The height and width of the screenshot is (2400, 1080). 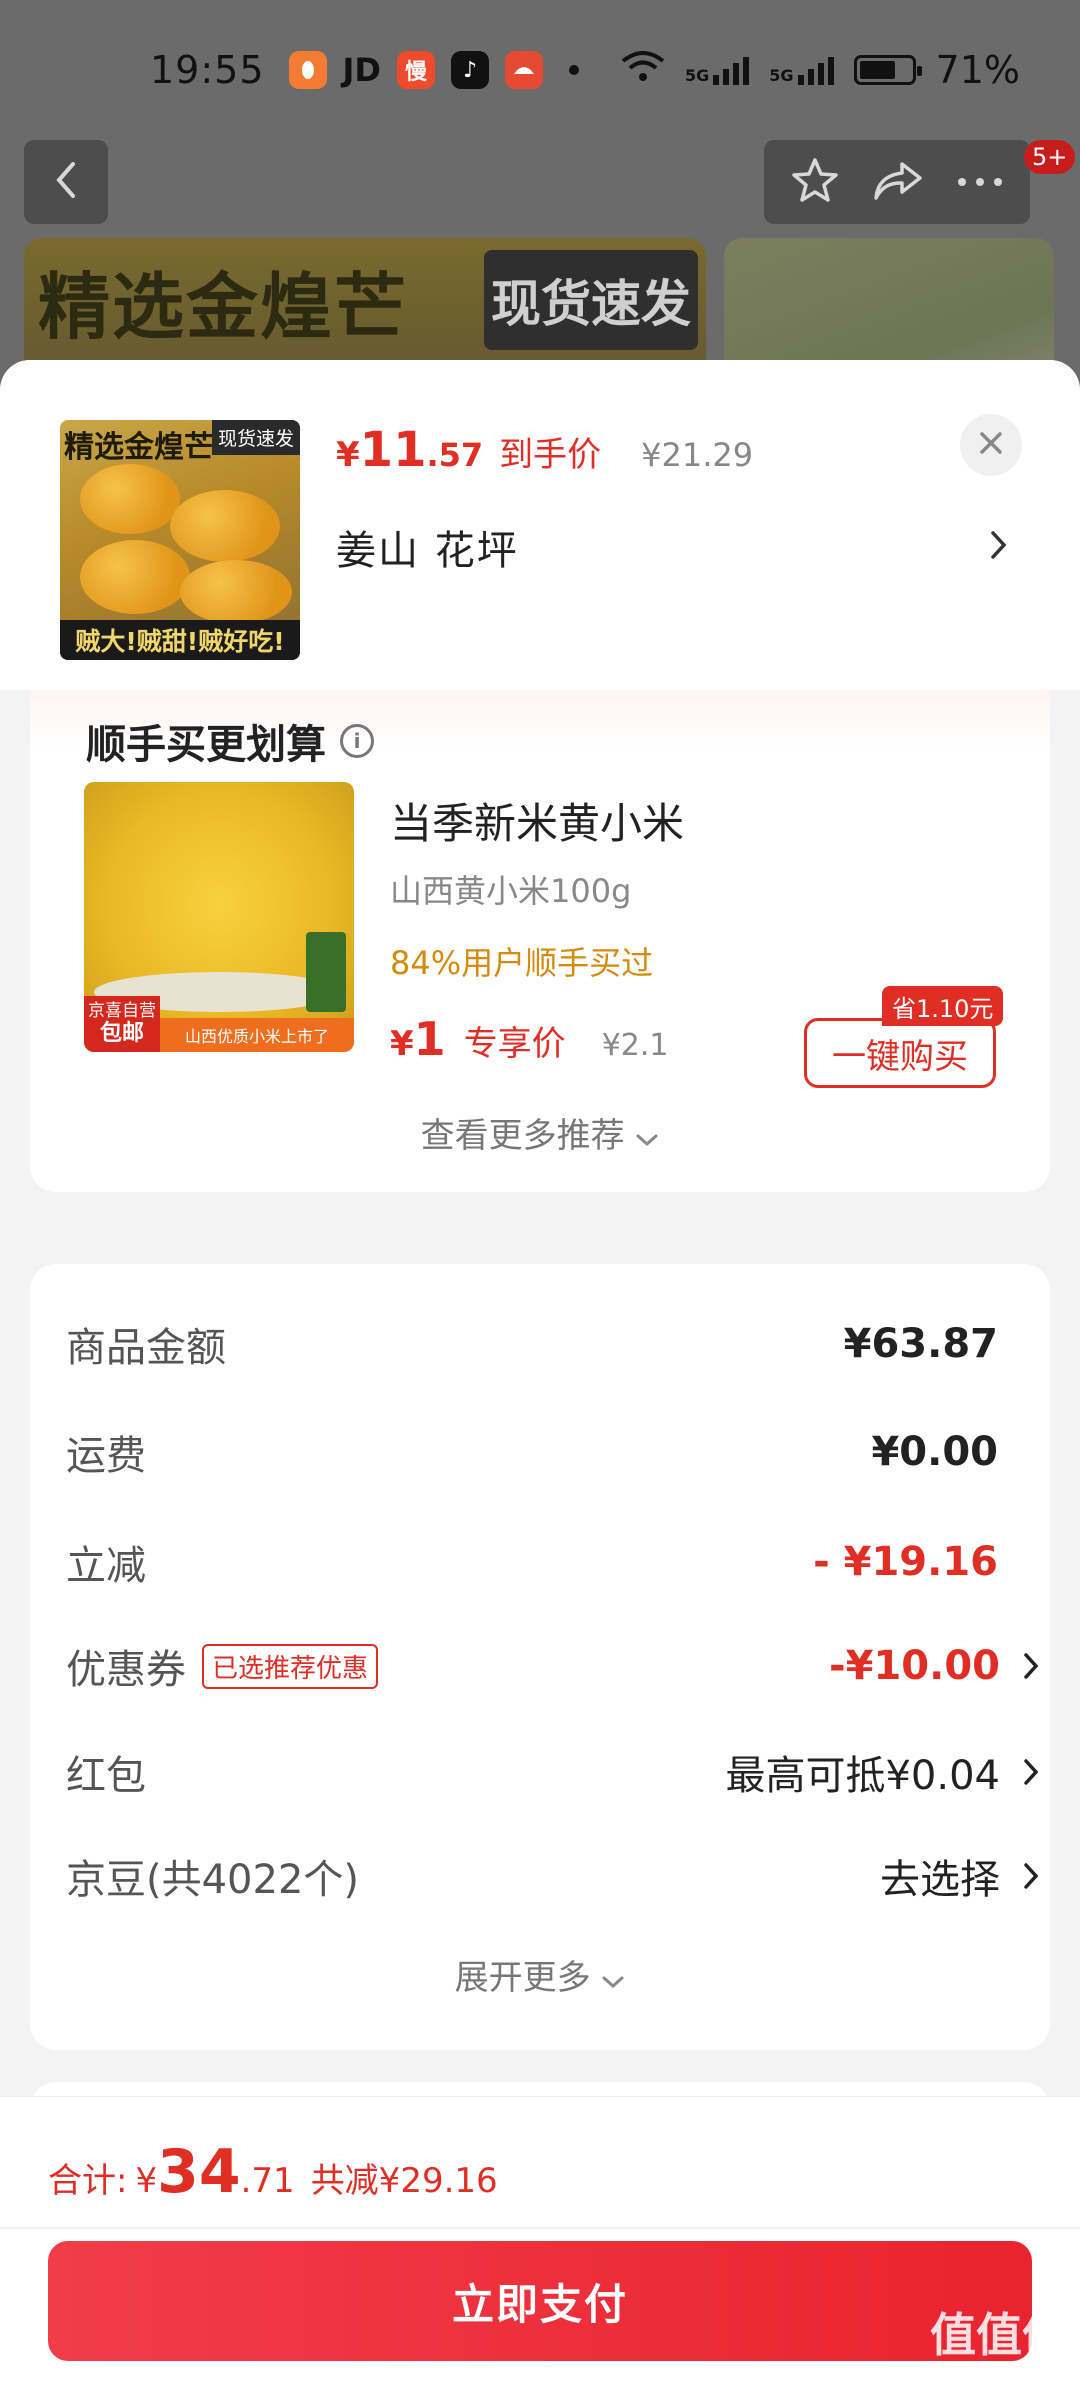 What do you see at coordinates (106, 1456) in the screenshot?
I see `summary-label: 运费` at bounding box center [106, 1456].